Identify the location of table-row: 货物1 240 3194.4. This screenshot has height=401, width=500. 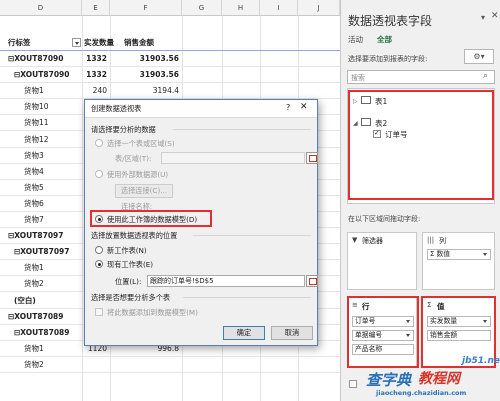
(170, 91).